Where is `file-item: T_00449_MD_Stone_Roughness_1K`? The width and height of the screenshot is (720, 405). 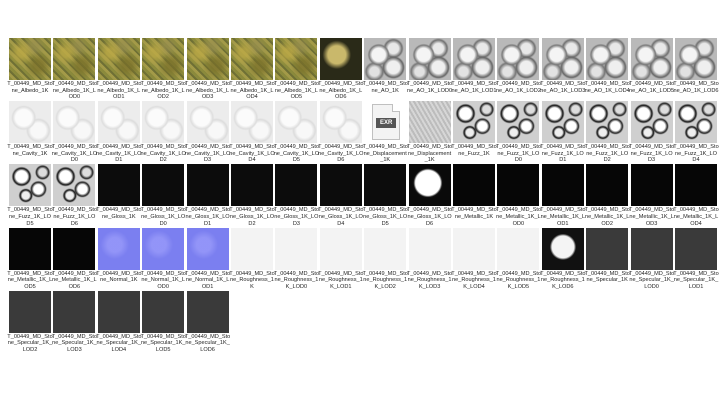 file-item: T_00449_MD_Stone_Roughness_1K is located at coordinates (252, 259).